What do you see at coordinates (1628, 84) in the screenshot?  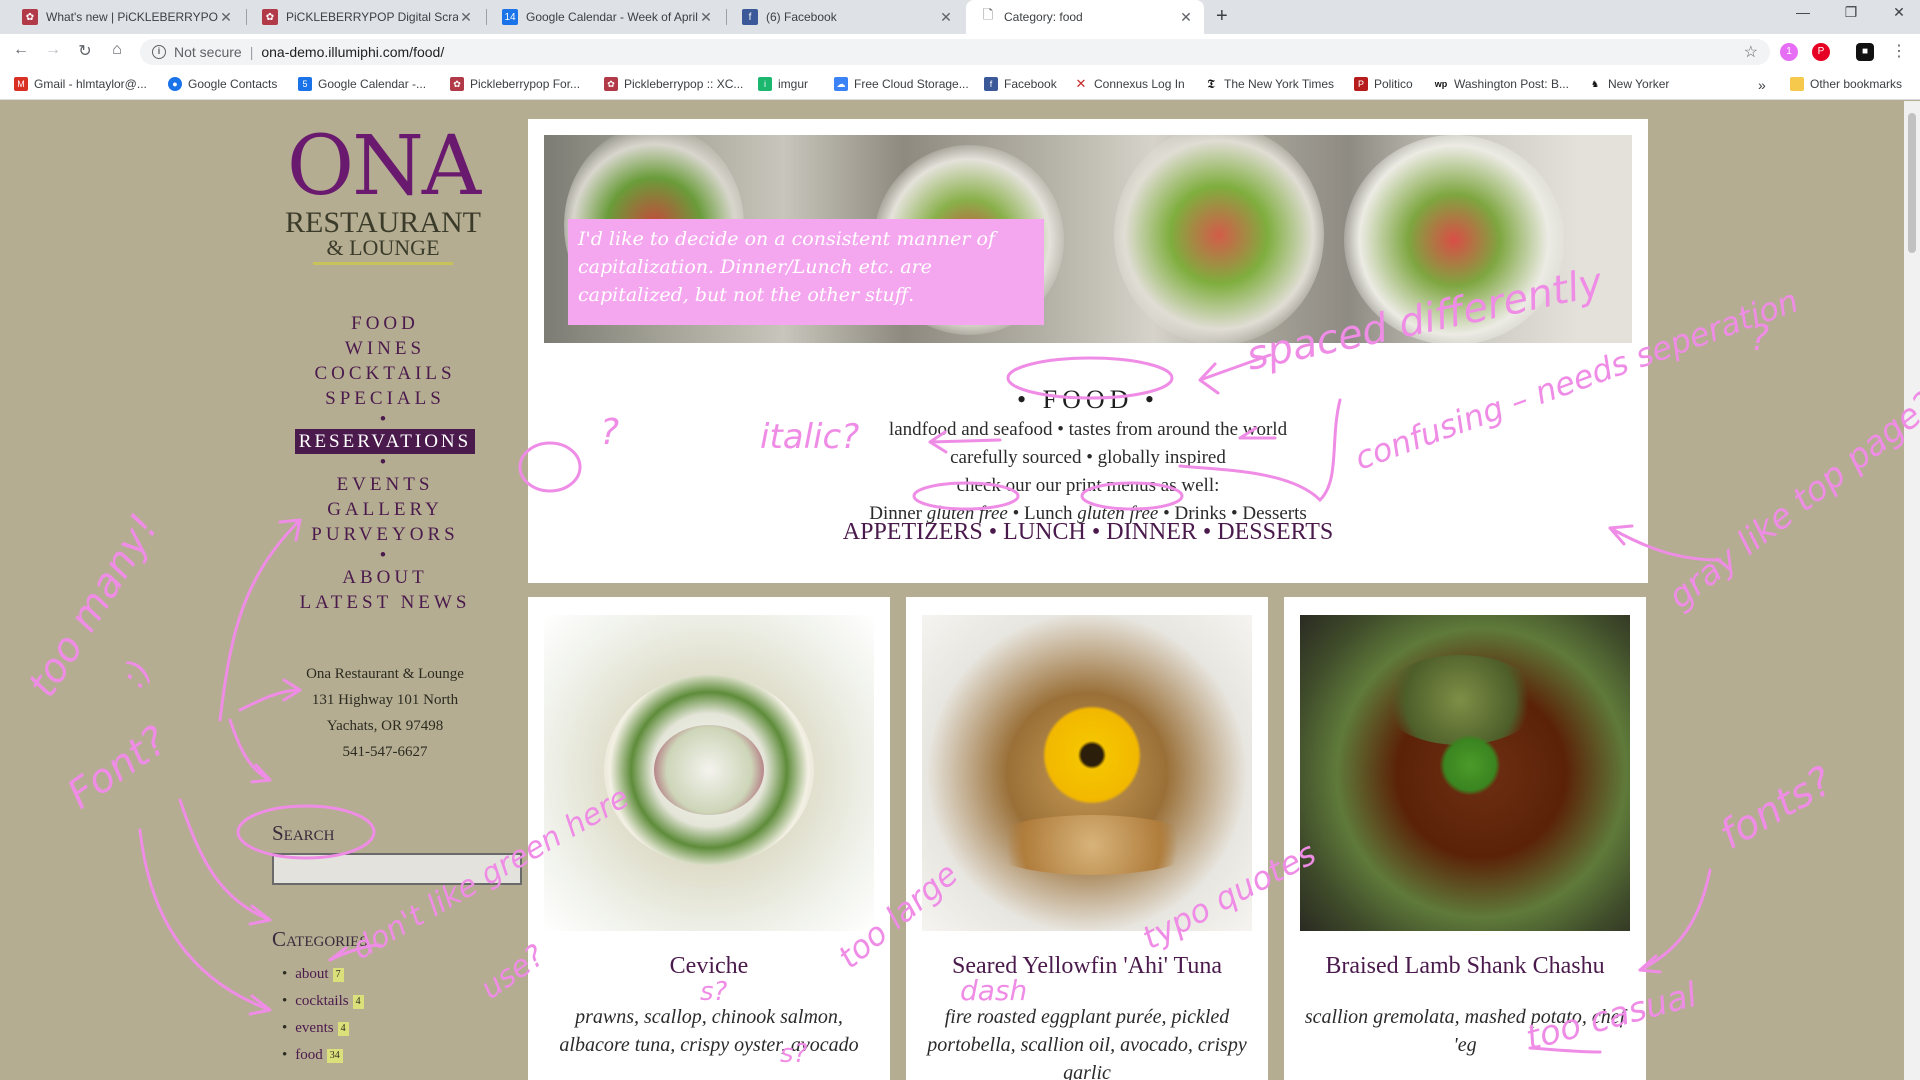 I see `bookmark-newyorker: ♞ New Yorker` at bounding box center [1628, 84].